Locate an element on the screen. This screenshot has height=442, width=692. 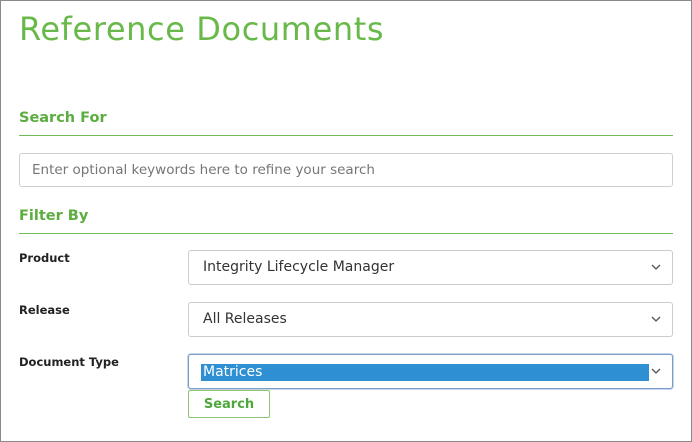
filter-by-divider is located at coordinates (346, 233).